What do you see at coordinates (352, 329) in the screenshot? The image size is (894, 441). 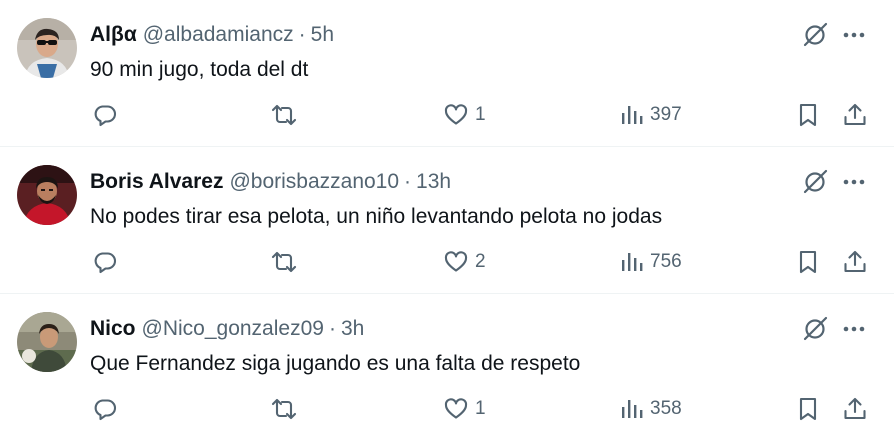 I see `timestamp: 3h` at bounding box center [352, 329].